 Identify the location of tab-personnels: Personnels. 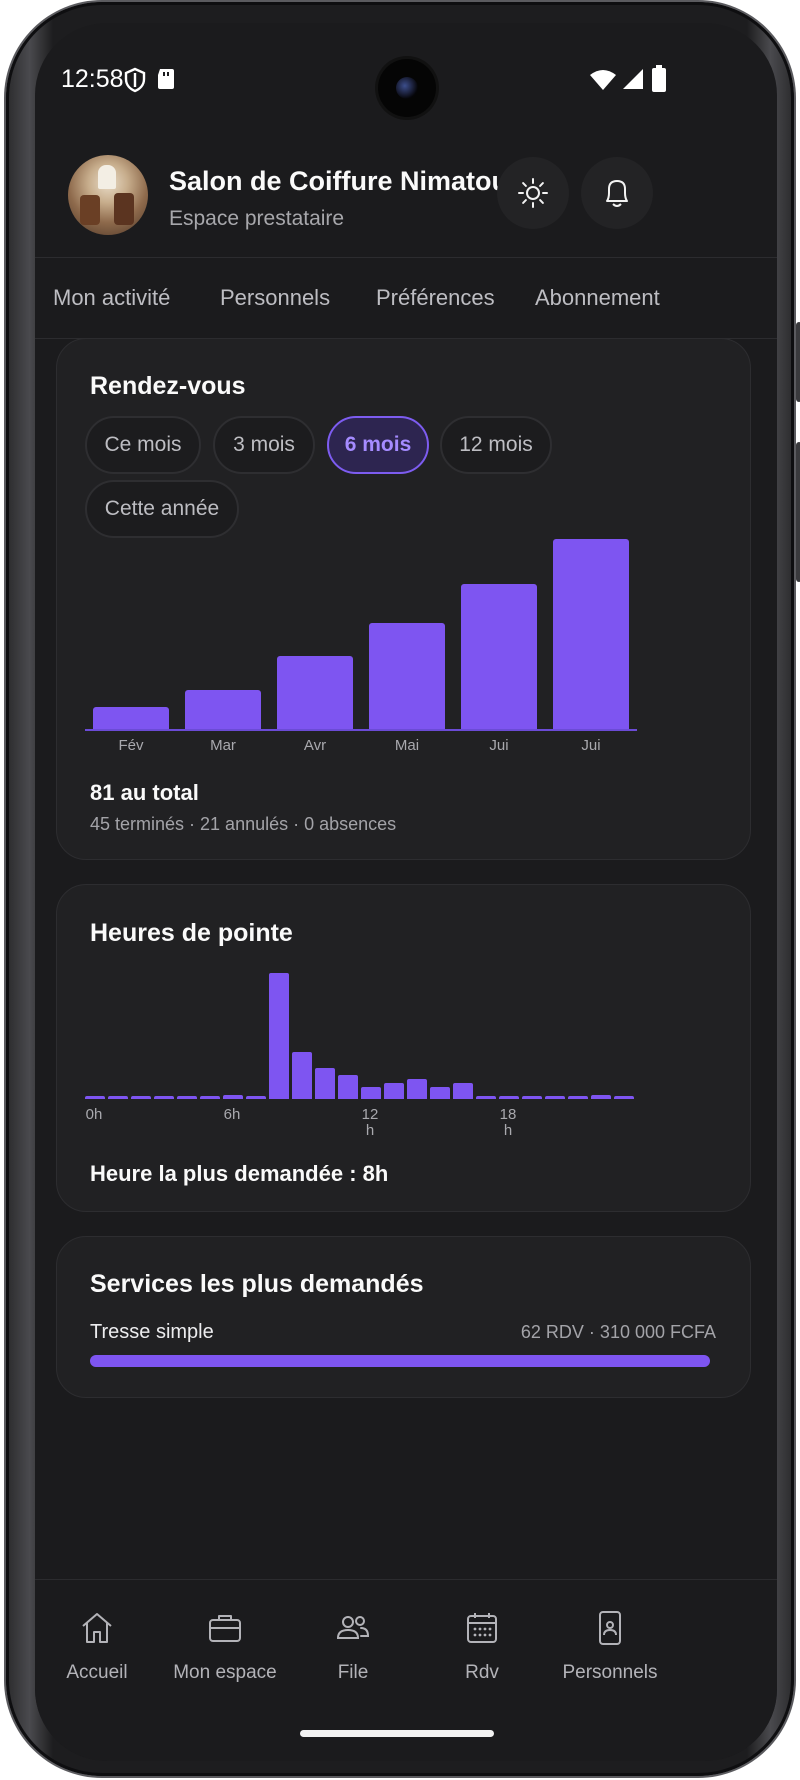
(275, 298).